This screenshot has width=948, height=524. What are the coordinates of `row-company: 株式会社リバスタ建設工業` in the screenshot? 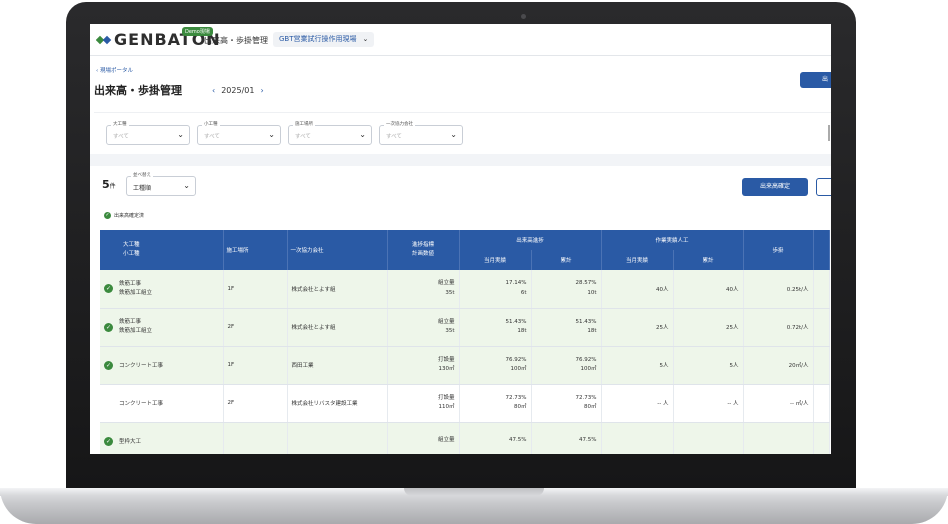 It's located at (337, 403).